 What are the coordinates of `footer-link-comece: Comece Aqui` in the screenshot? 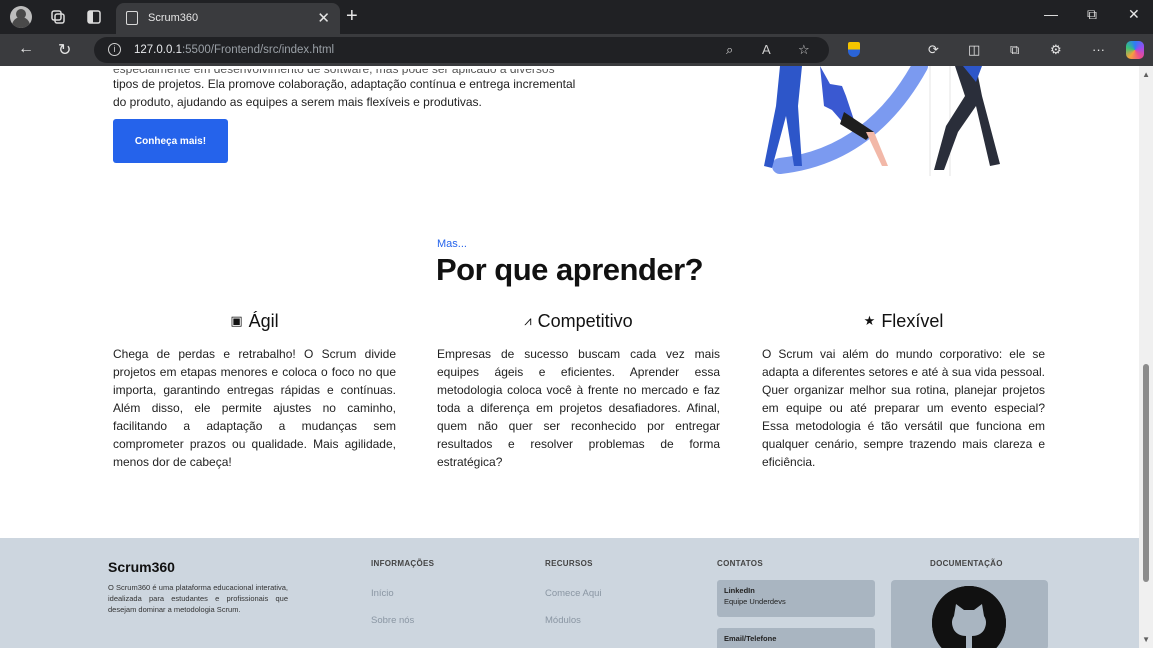 It's located at (573, 593).